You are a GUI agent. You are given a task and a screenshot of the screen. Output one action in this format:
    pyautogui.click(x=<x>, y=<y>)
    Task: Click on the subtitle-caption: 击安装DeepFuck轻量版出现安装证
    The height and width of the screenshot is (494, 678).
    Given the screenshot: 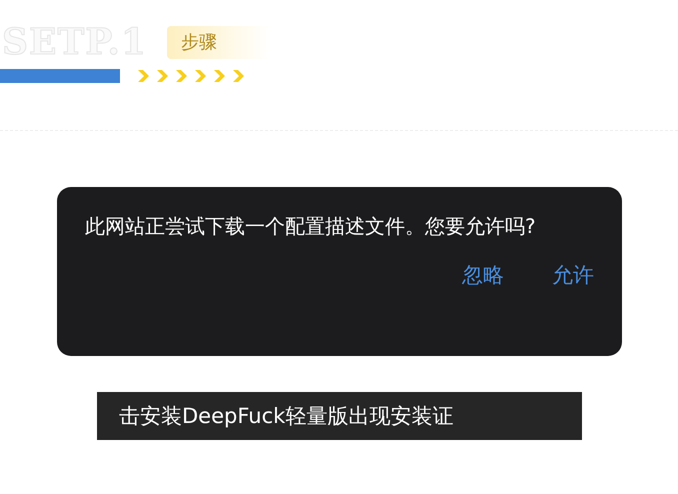 What is the action you would take?
    pyautogui.click(x=339, y=416)
    